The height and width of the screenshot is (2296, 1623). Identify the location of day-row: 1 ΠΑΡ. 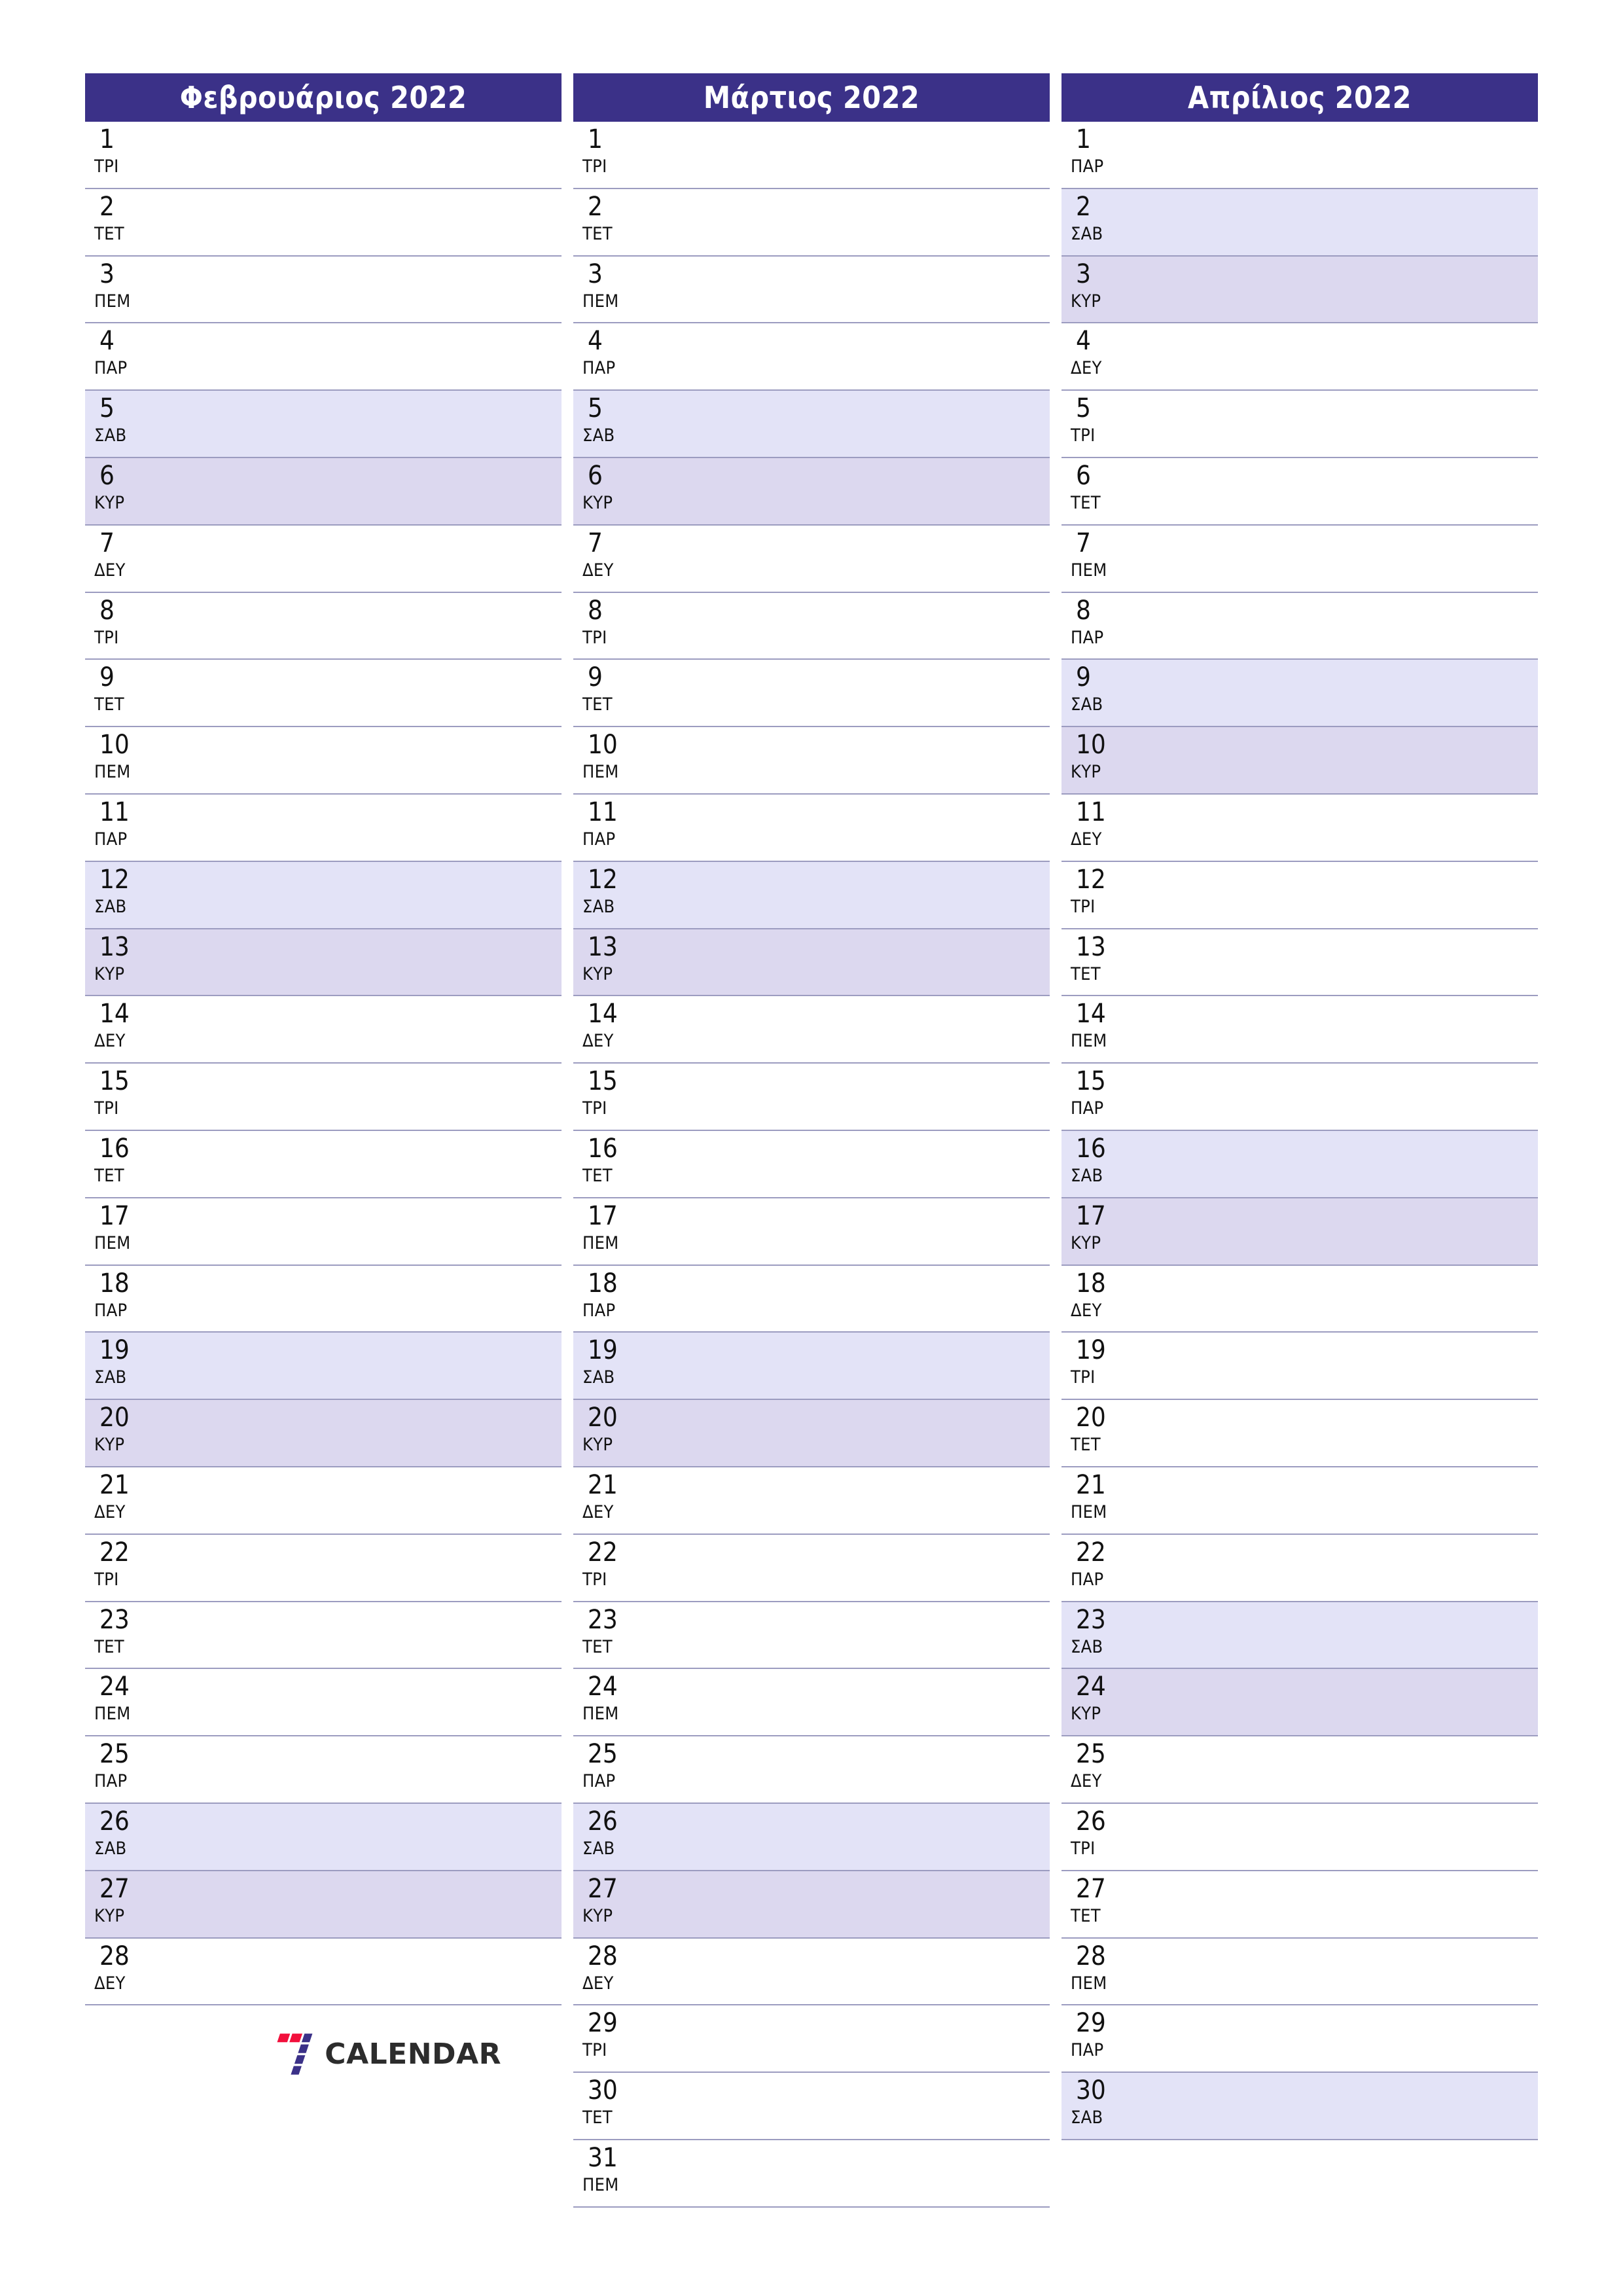
(1299, 155).